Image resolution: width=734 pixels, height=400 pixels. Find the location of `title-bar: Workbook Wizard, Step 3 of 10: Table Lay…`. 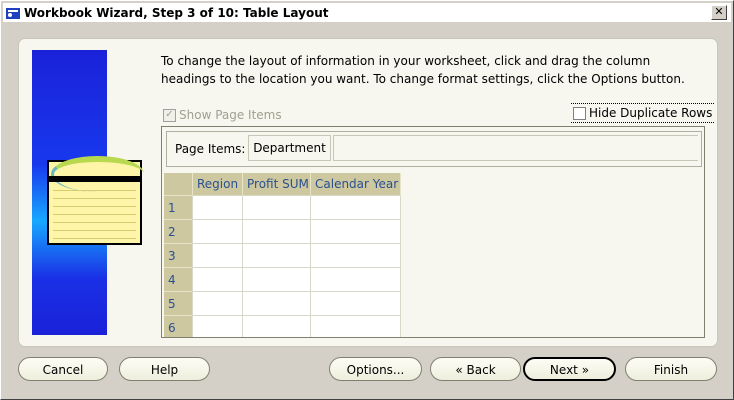

title-bar: Workbook Wizard, Step 3 of 10: Table Lay… is located at coordinates (367, 12).